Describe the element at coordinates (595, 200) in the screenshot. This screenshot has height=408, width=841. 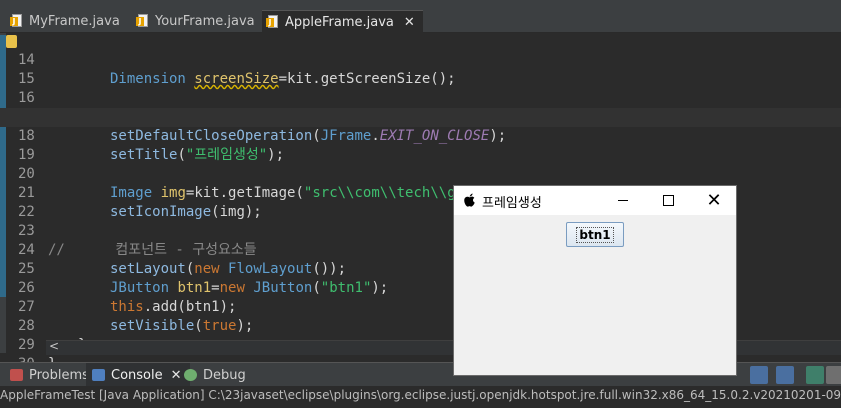
I see `window-titlebar: 프레임생성 ✕` at that location.